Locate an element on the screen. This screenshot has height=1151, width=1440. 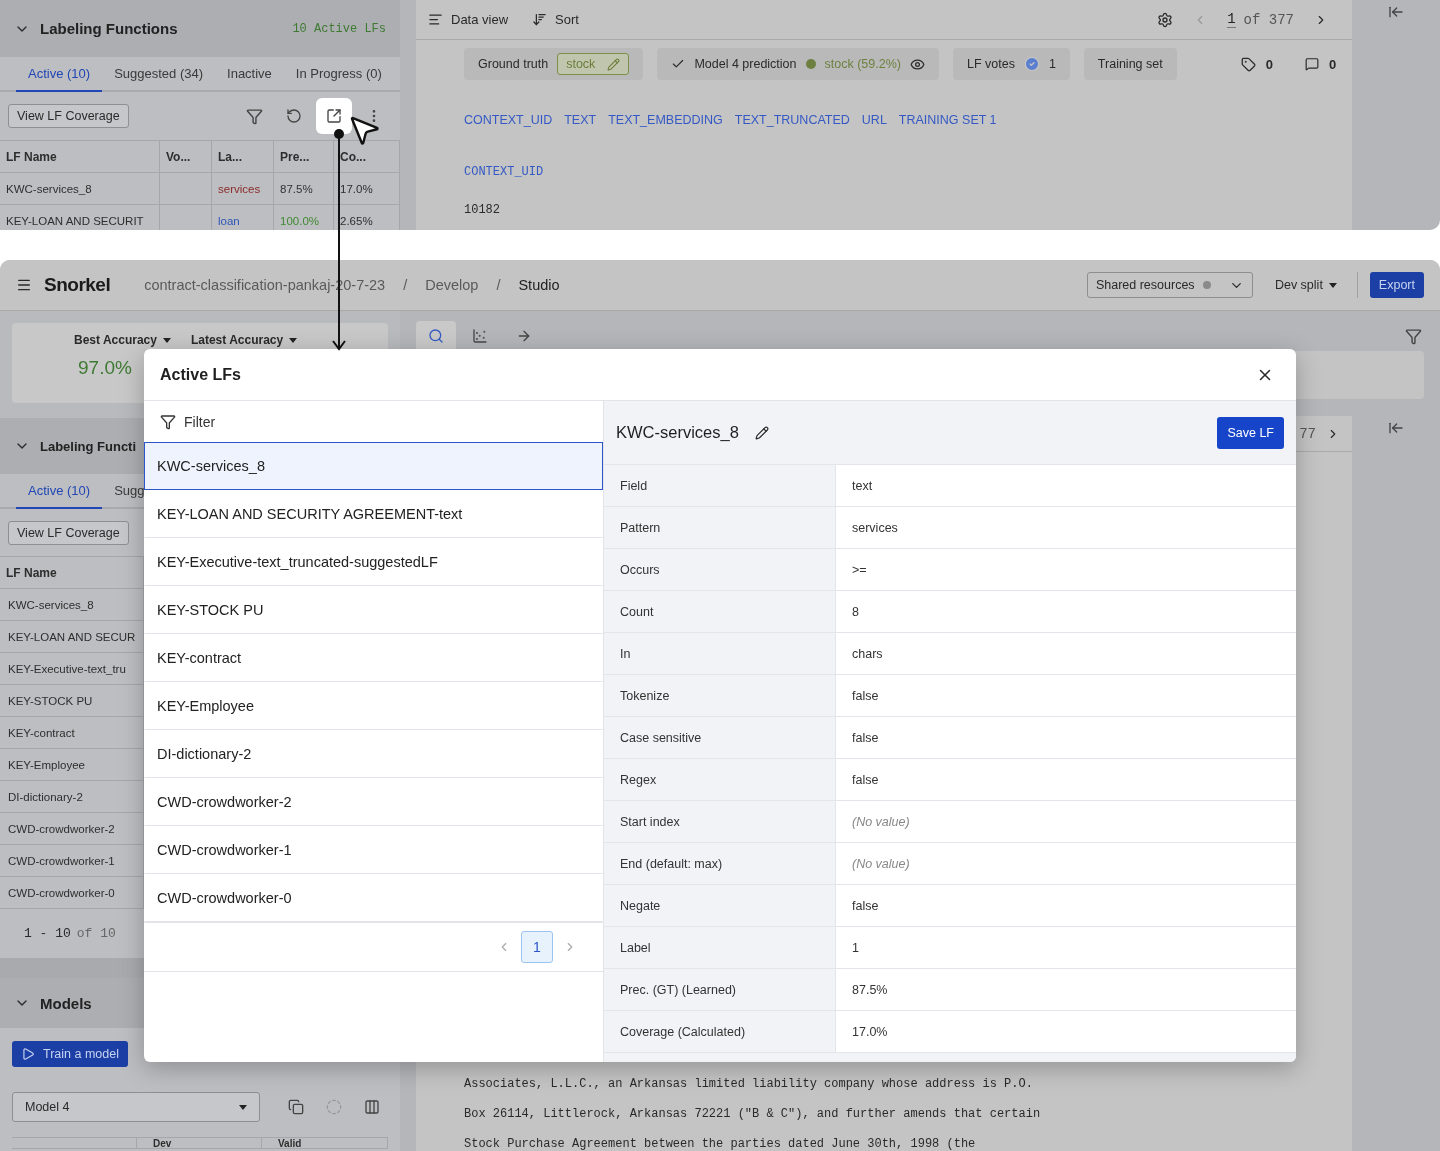
sort-icon is located at coordinates (540, 19).